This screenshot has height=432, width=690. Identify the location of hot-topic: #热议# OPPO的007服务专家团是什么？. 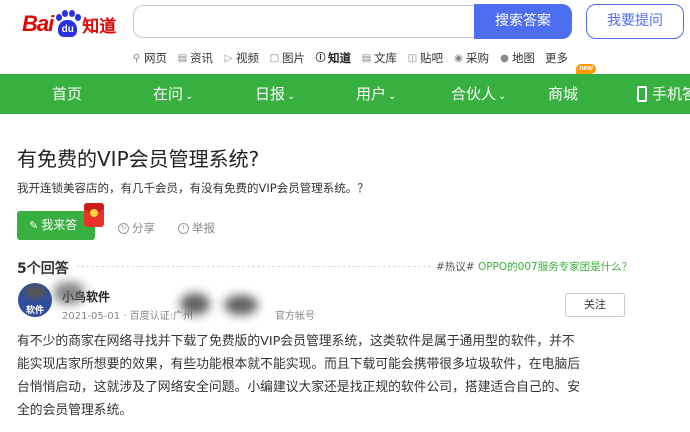
(534, 266).